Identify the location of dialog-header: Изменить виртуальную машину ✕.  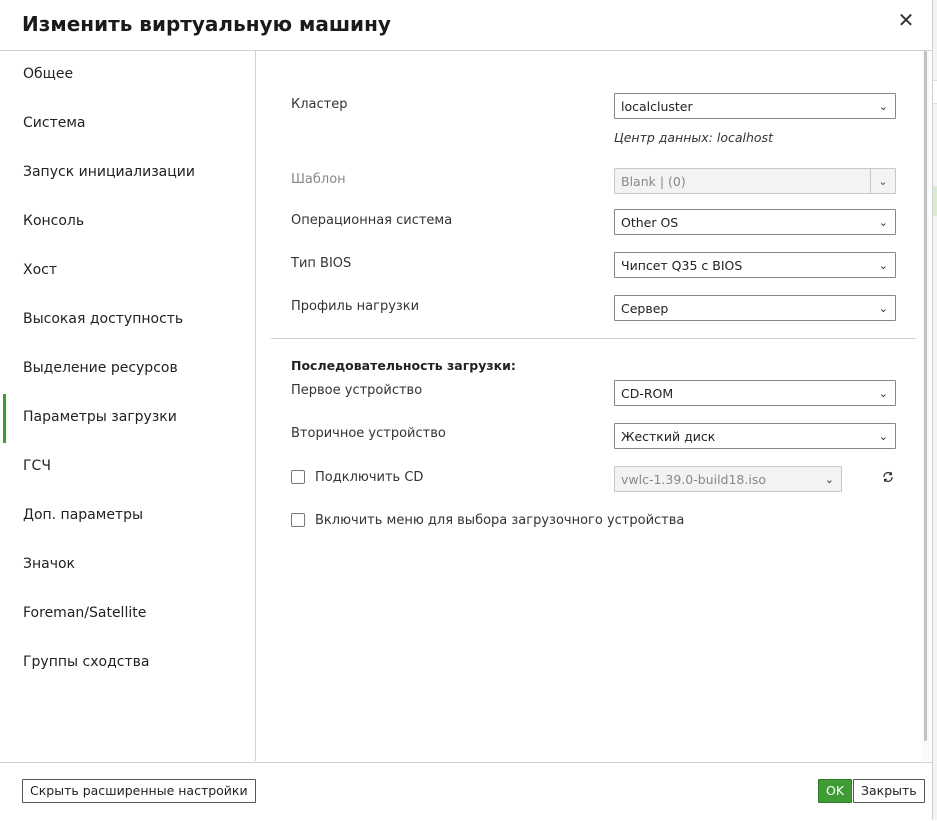
(466, 25).